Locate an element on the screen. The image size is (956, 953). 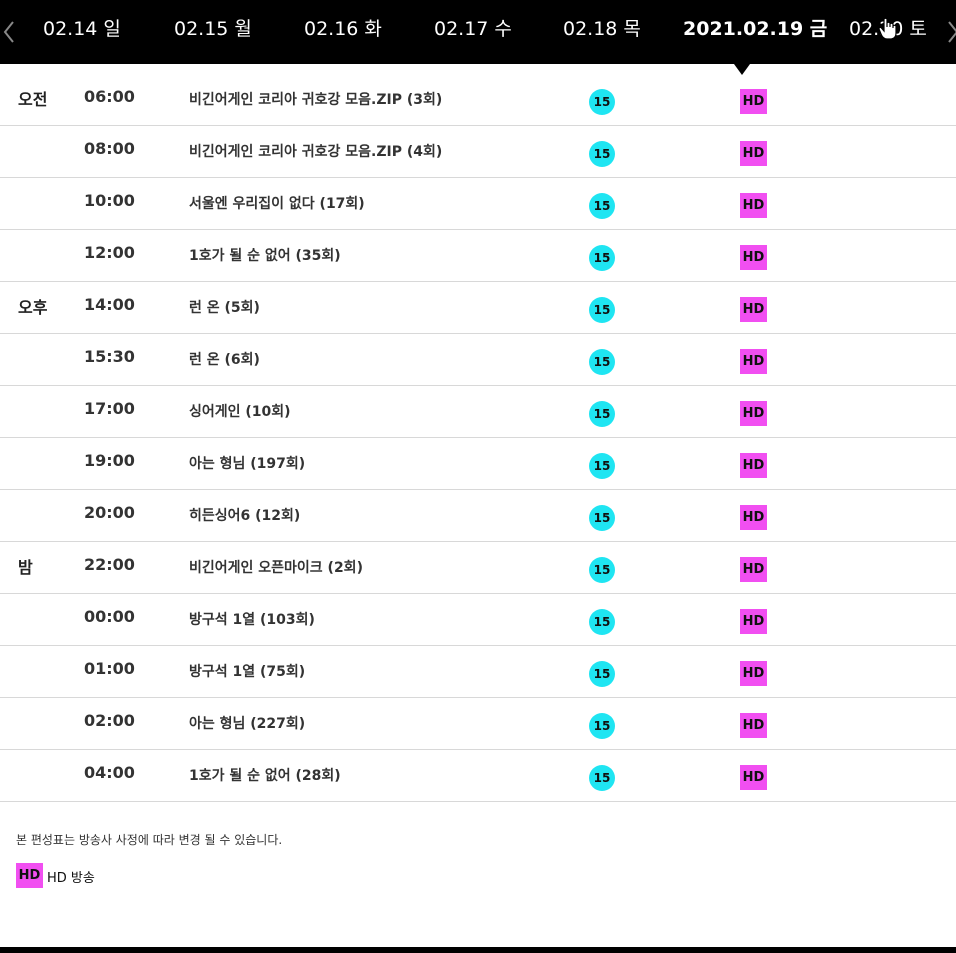
program-title: 방구석 1열 (75회) is located at coordinates (247, 671).